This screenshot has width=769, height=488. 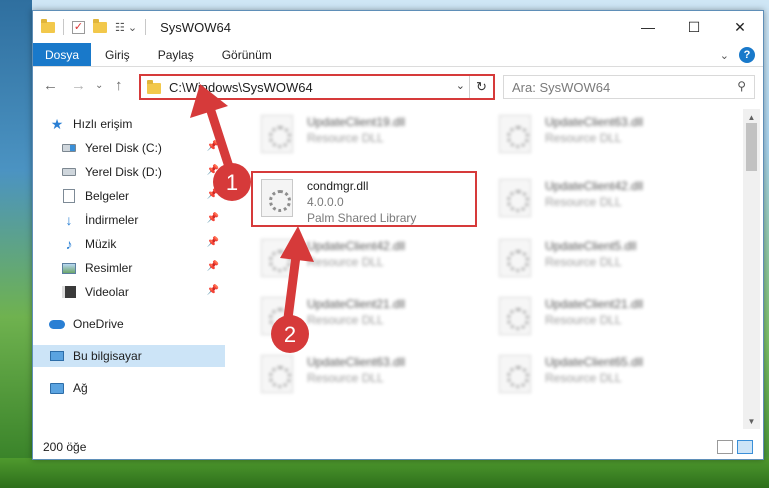 I want to click on file-name: UpdateClient19.dll, so click(x=356, y=122).